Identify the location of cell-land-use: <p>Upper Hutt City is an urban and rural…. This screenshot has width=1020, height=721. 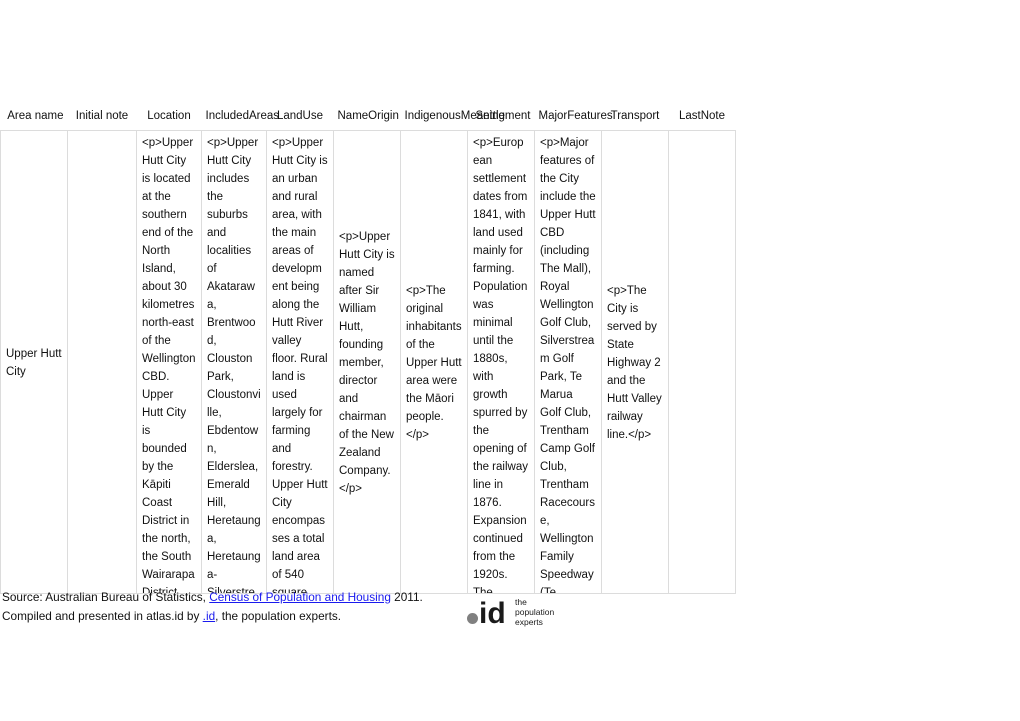
(300, 362).